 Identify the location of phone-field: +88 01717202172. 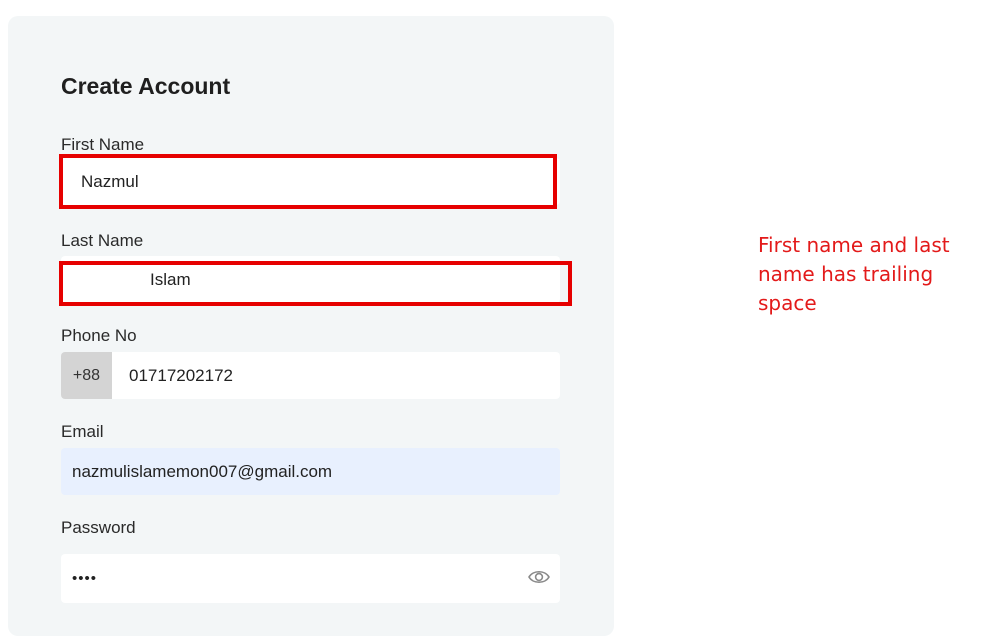
(310, 375).